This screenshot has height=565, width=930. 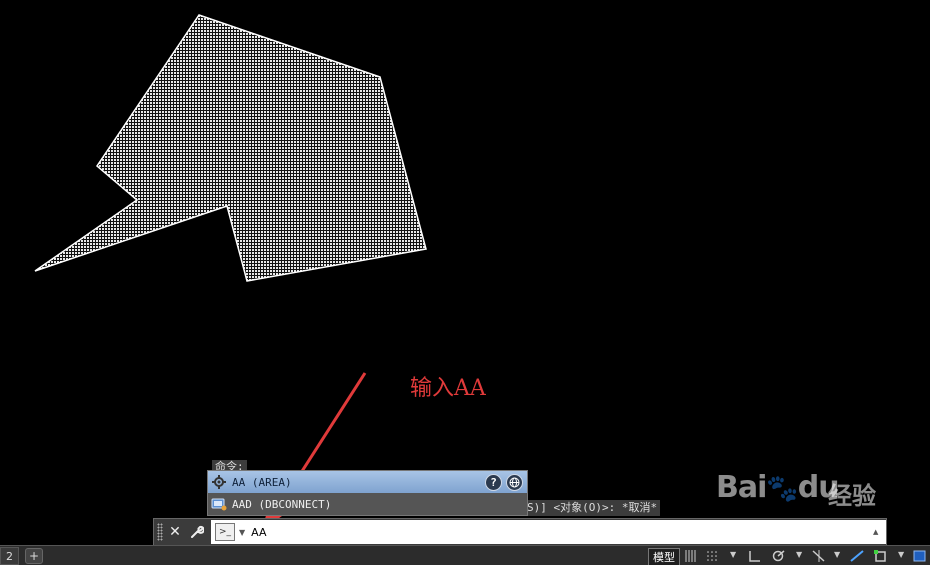 What do you see at coordinates (197, 532) in the screenshot?
I see `wrench-icon` at bounding box center [197, 532].